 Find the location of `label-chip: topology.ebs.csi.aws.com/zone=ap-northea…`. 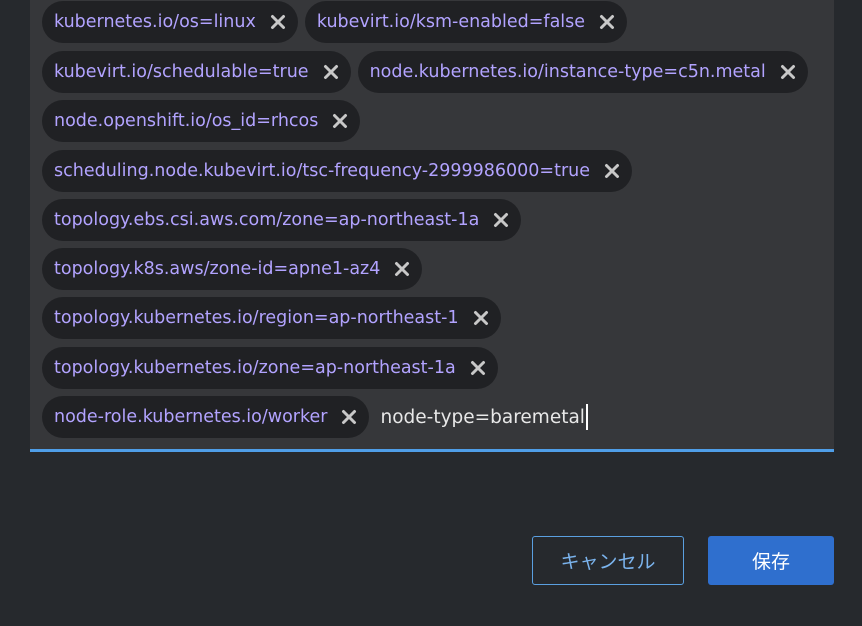

label-chip: topology.ebs.csi.aws.com/zone=ap-northea… is located at coordinates (282, 220).